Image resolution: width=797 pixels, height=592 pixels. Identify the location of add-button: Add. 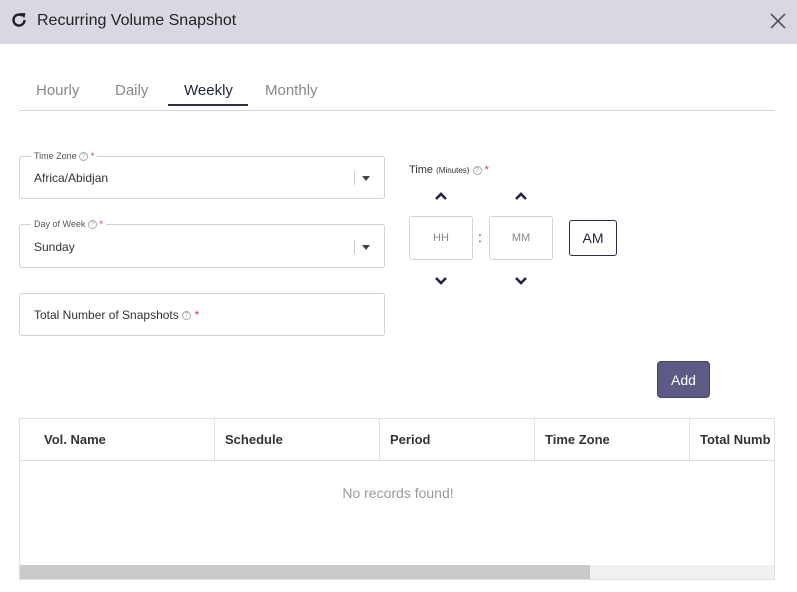
(683, 379).